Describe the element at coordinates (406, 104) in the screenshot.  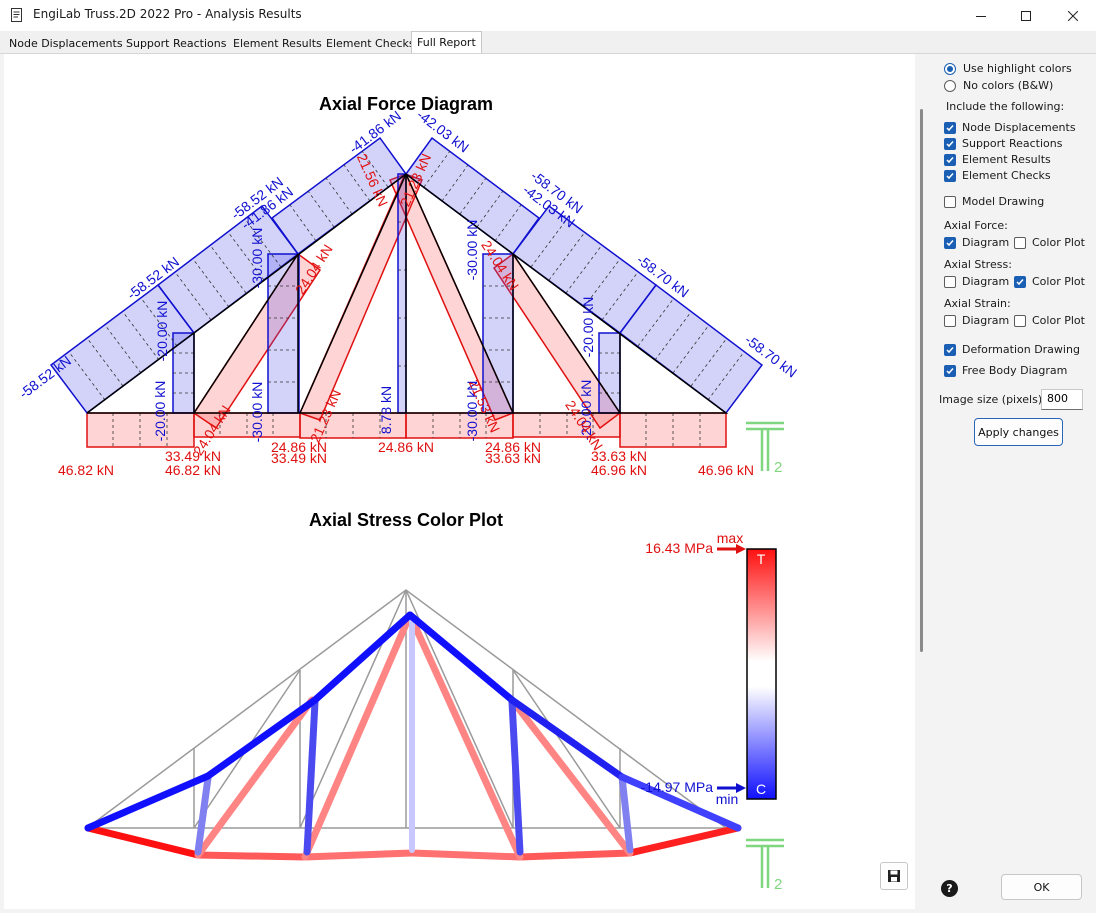
I see `diagram1-title: Axial Force Diagram` at that location.